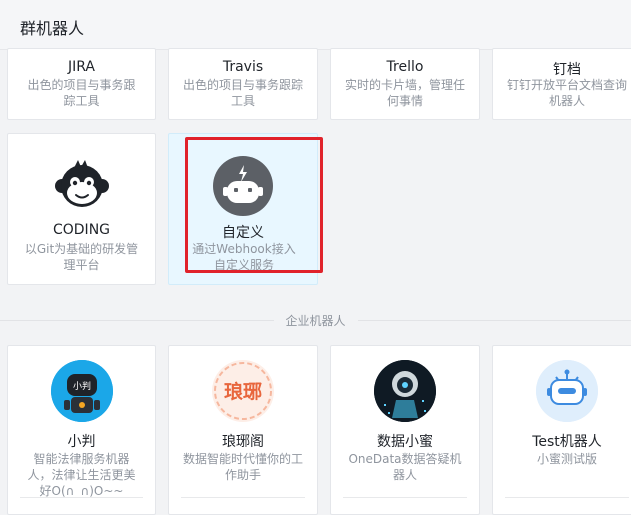 This screenshot has width=631, height=515. Describe the element at coordinates (405, 391) in the screenshot. I see `data-assistant-icon` at that location.